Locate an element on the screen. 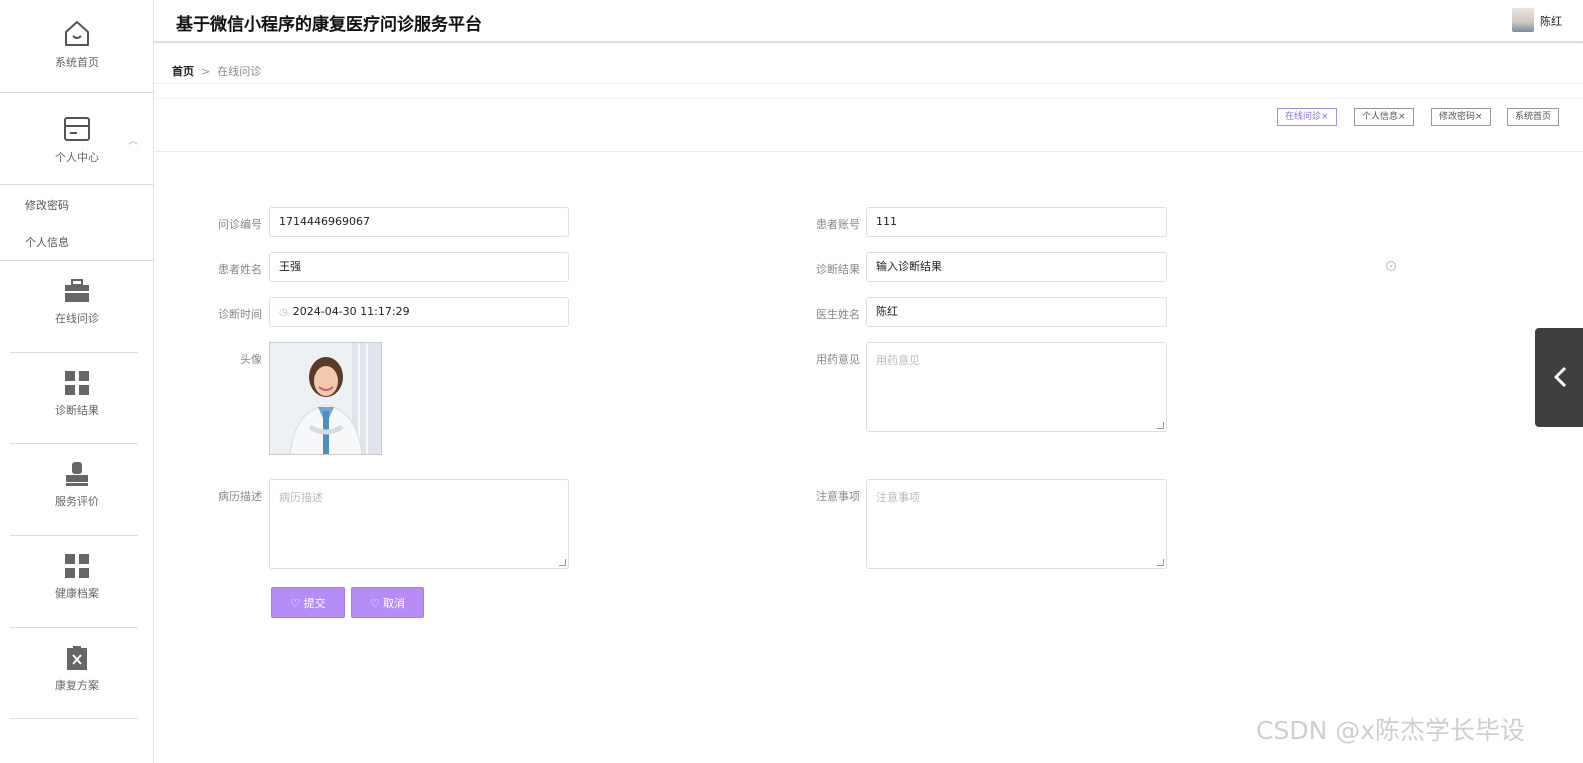 The width and height of the screenshot is (1583, 763). doctor-photo-icon is located at coordinates (325, 398).